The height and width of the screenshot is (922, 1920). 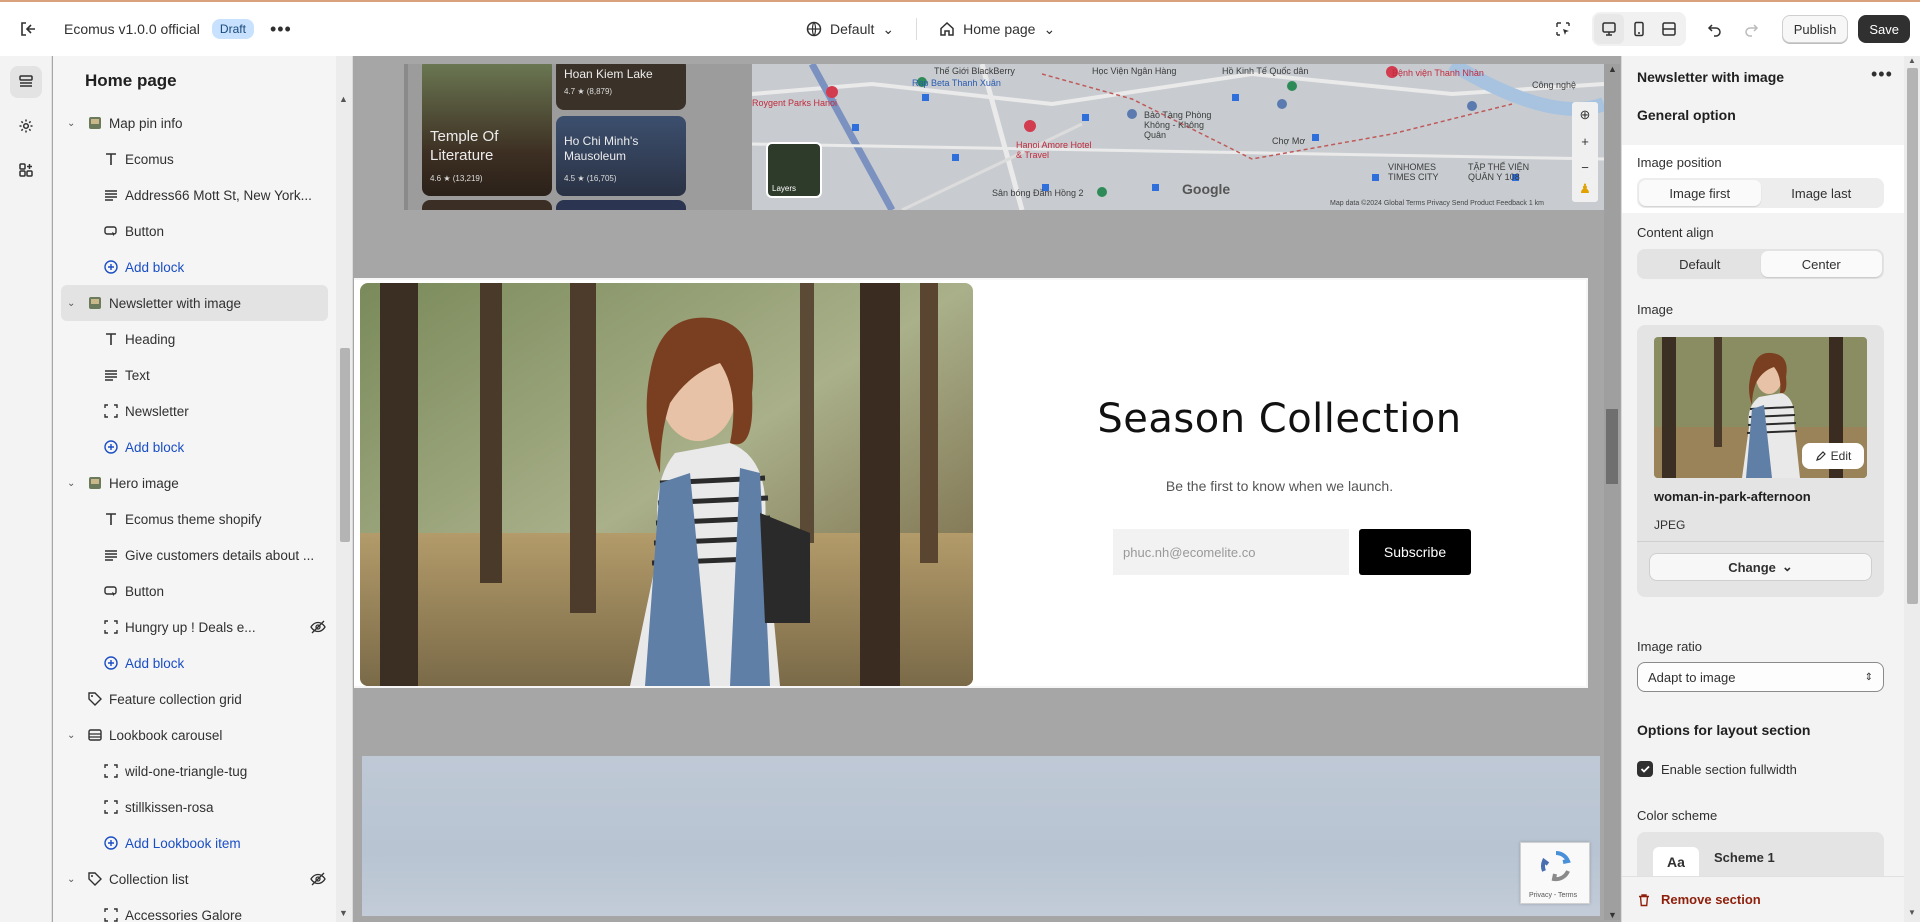 I want to click on carousel-icon, so click(x=95, y=735).